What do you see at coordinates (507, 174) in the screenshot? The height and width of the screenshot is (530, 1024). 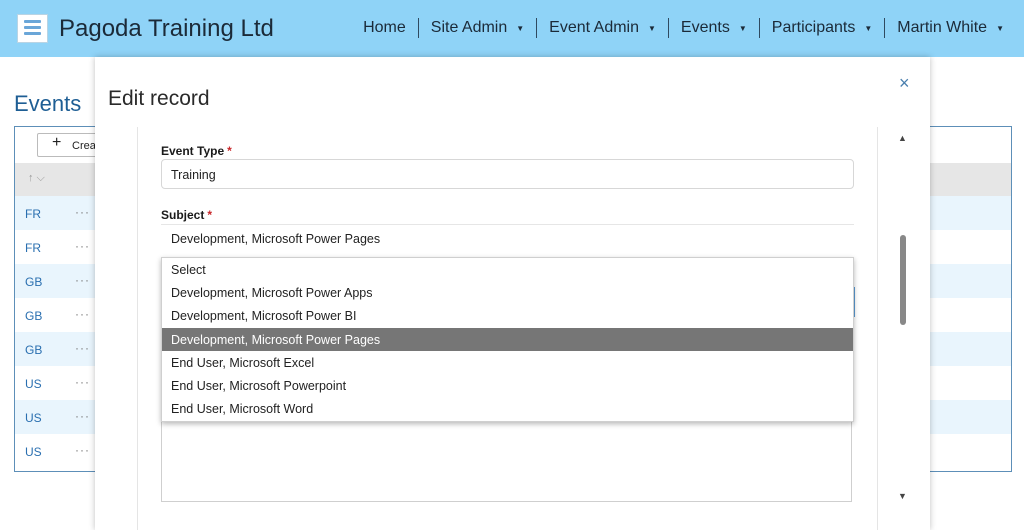 I see `event-type-field: Training` at bounding box center [507, 174].